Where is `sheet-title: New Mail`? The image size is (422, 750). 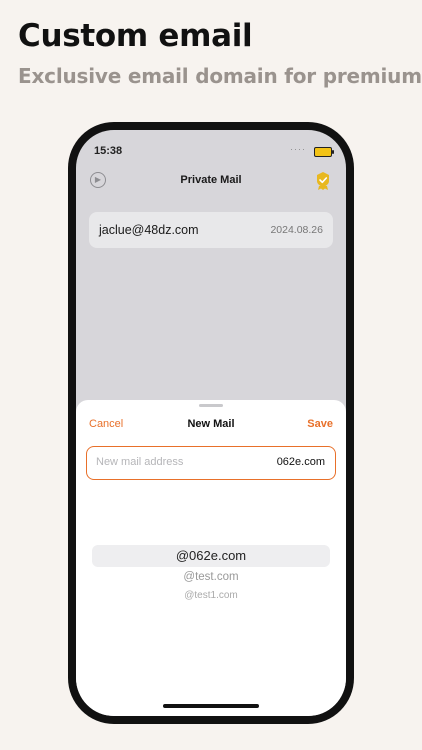 sheet-title: New Mail is located at coordinates (211, 424).